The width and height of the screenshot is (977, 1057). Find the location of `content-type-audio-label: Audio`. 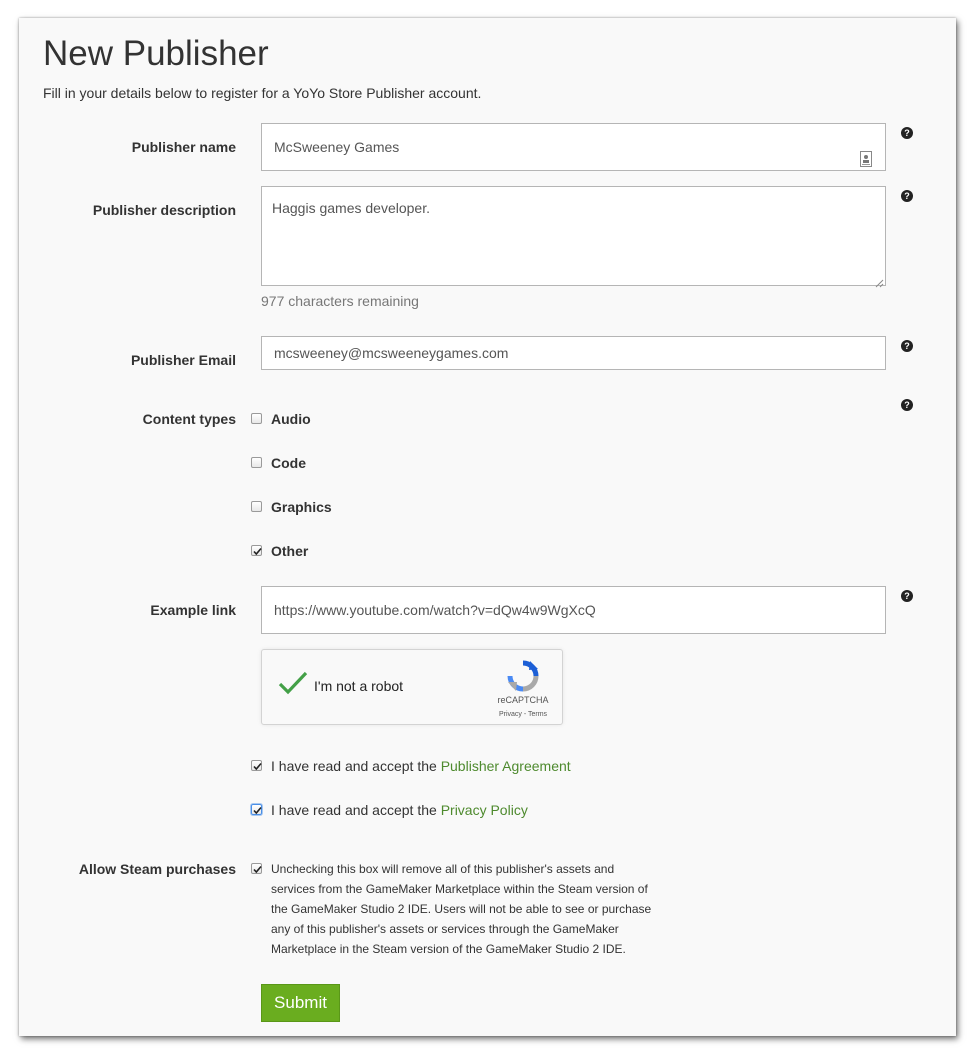

content-type-audio-label: Audio is located at coordinates (291, 419).